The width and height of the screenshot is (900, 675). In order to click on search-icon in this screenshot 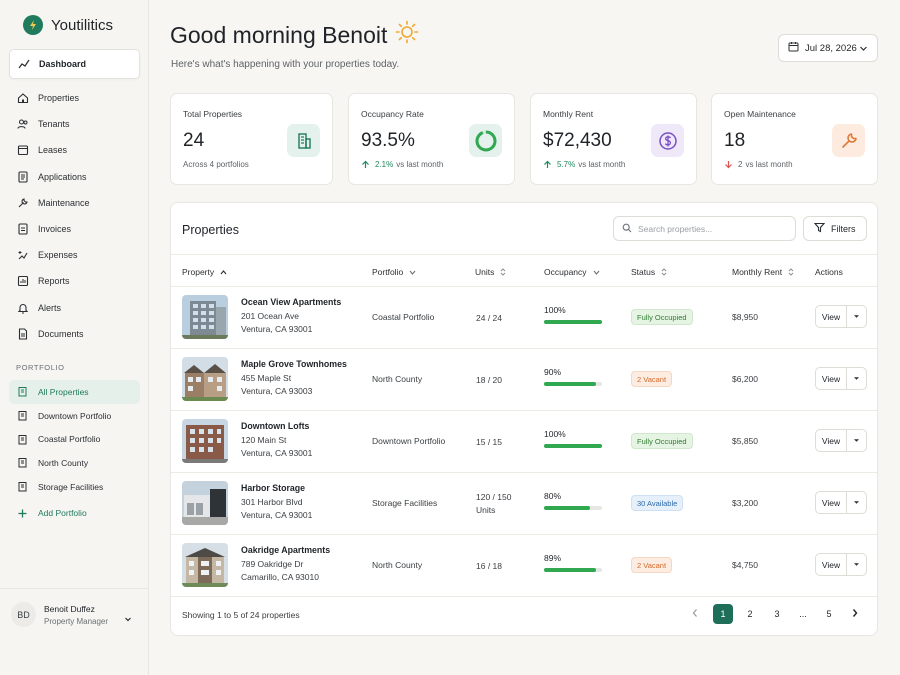, I will do `click(627, 229)`.